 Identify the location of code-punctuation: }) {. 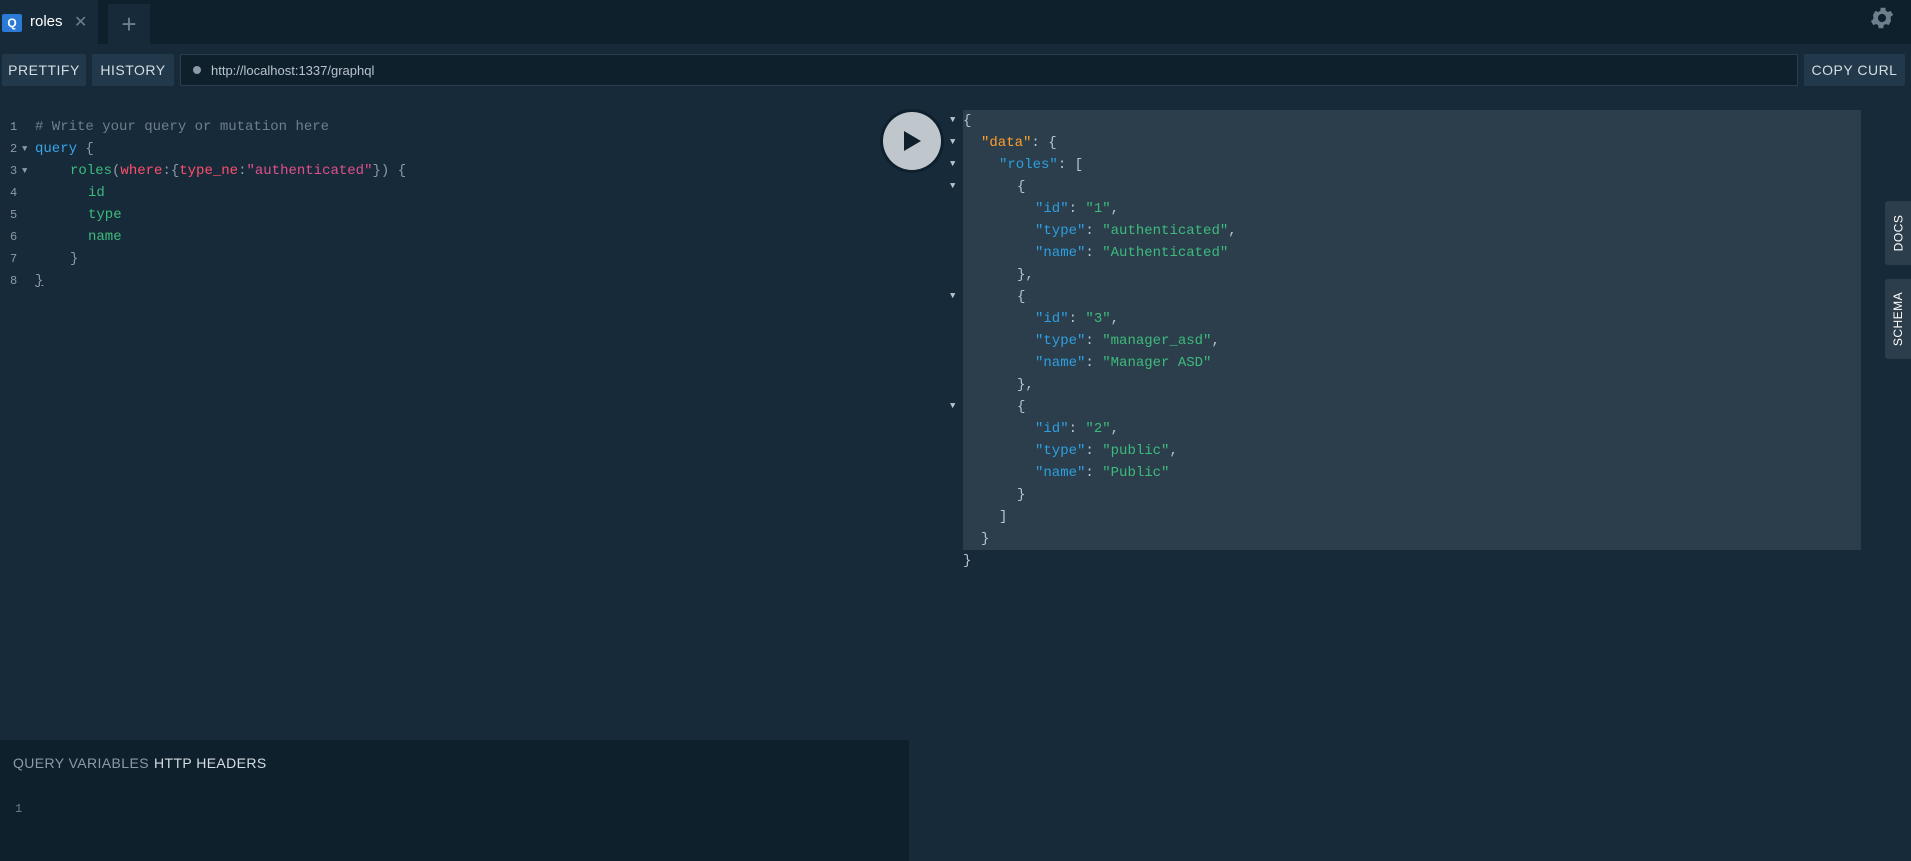
(389, 171).